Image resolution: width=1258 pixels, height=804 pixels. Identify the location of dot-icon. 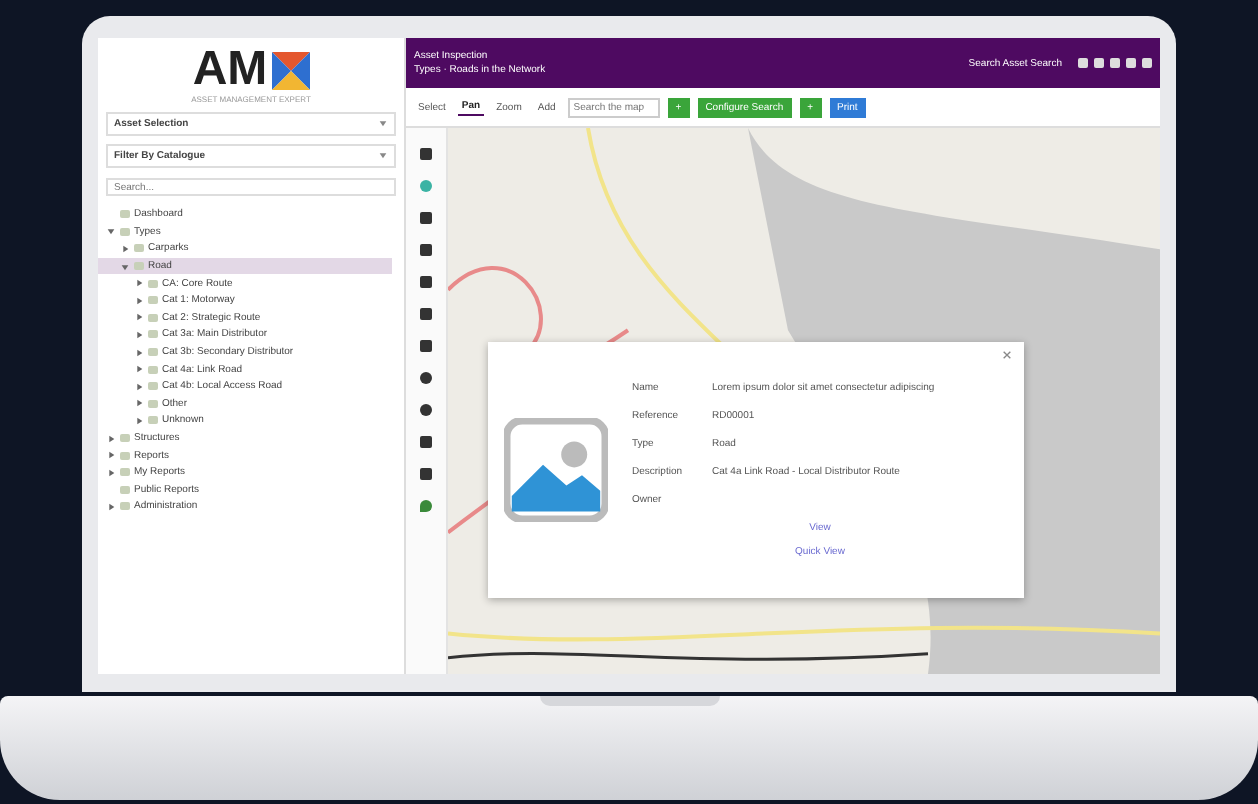
(426, 378).